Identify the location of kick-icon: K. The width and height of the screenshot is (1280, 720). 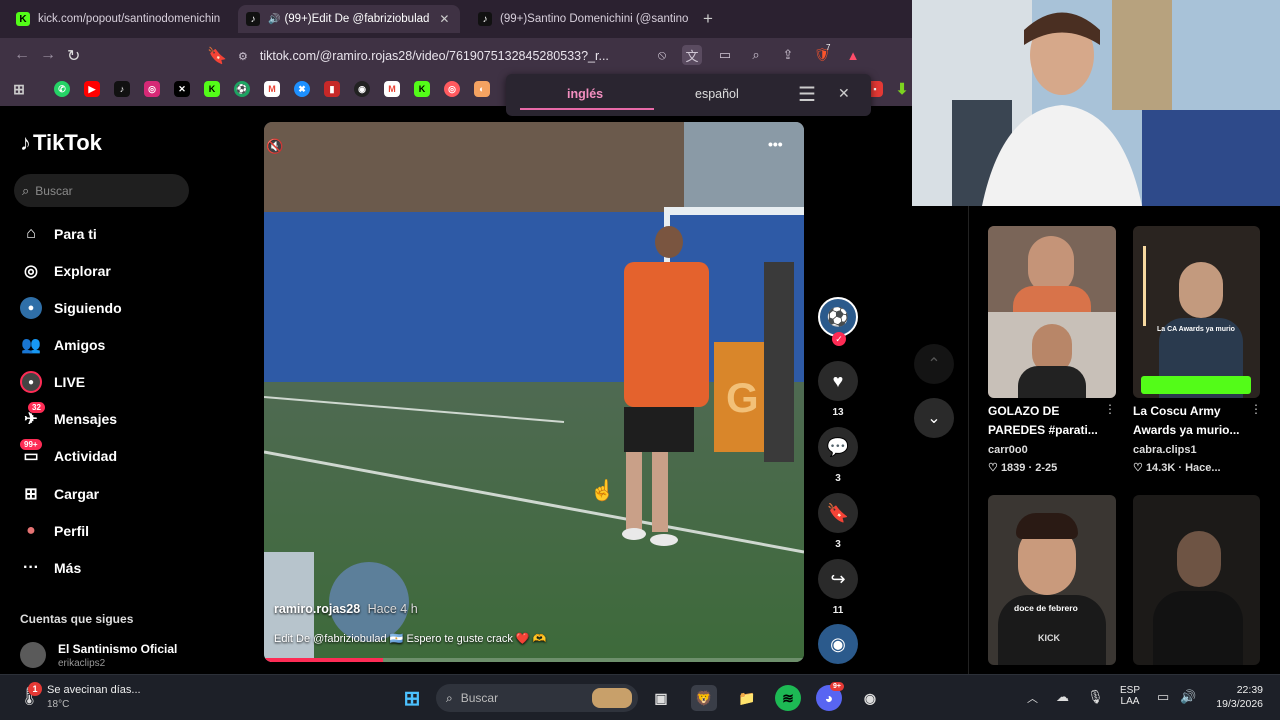
(212, 89).